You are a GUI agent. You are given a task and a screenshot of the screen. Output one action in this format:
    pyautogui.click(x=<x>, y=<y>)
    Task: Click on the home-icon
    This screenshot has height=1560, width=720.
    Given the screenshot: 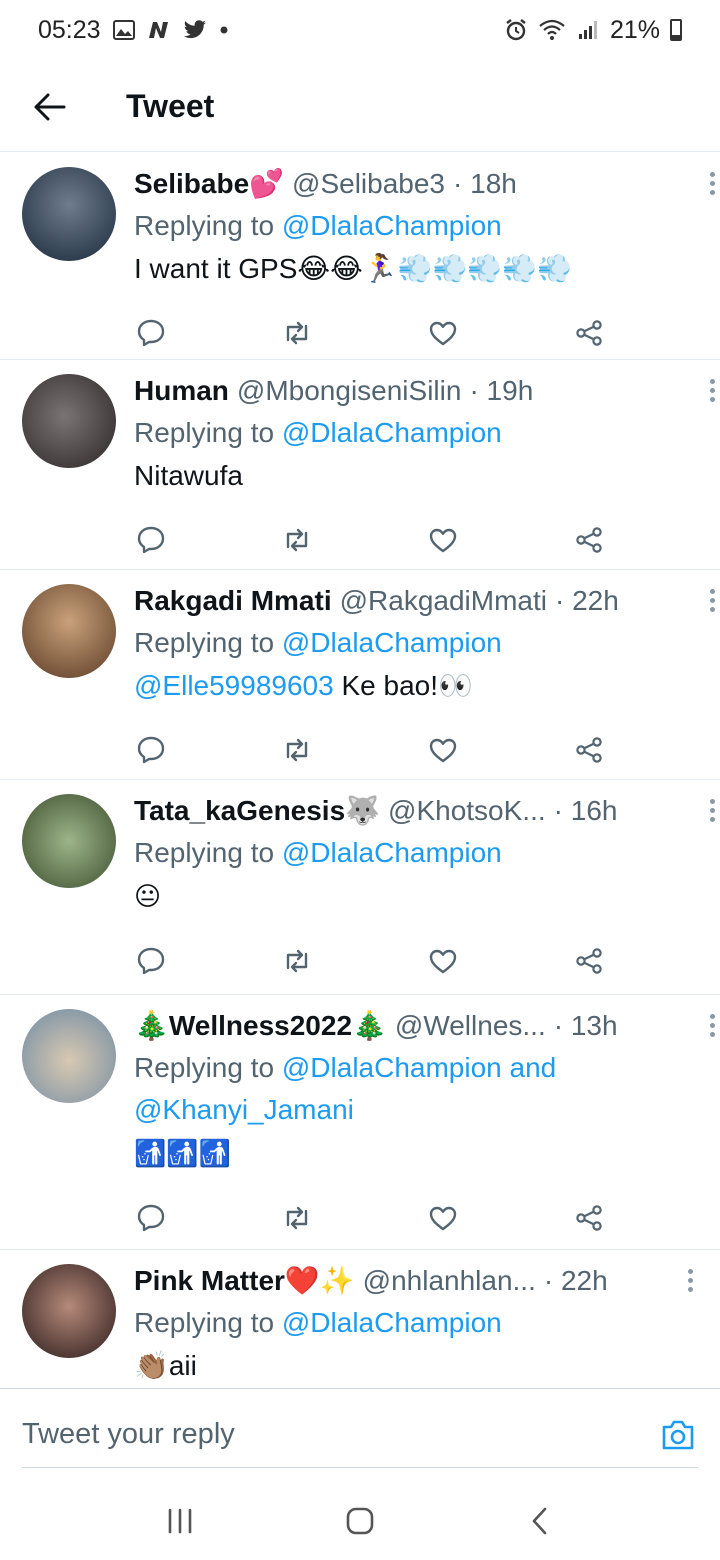 What is the action you would take?
    pyautogui.click(x=360, y=1521)
    